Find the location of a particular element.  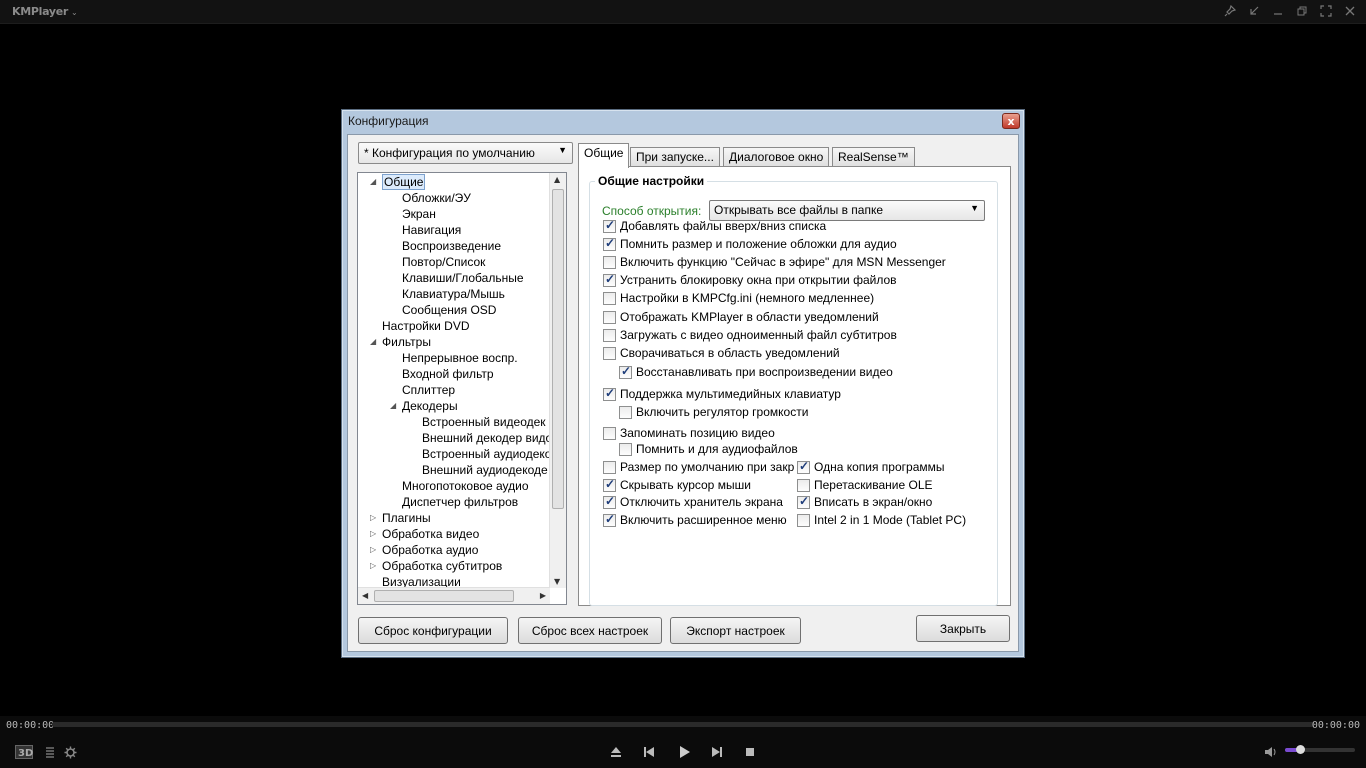

option-checkbox: Intel 2 in 1 Mode (Tablet PC) is located at coordinates (881, 520).